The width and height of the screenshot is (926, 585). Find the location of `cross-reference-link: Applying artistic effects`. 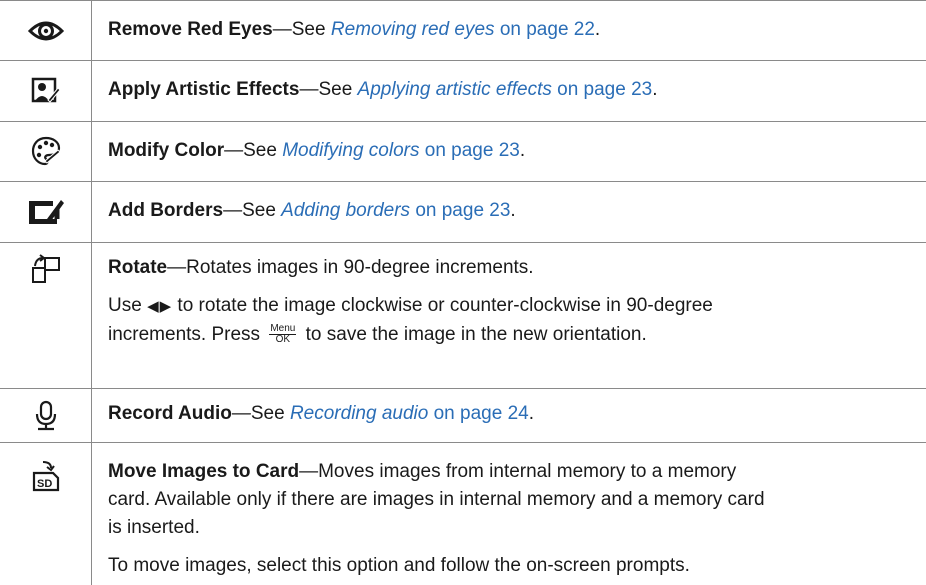

cross-reference-link: Applying artistic effects is located at coordinates (455, 89).